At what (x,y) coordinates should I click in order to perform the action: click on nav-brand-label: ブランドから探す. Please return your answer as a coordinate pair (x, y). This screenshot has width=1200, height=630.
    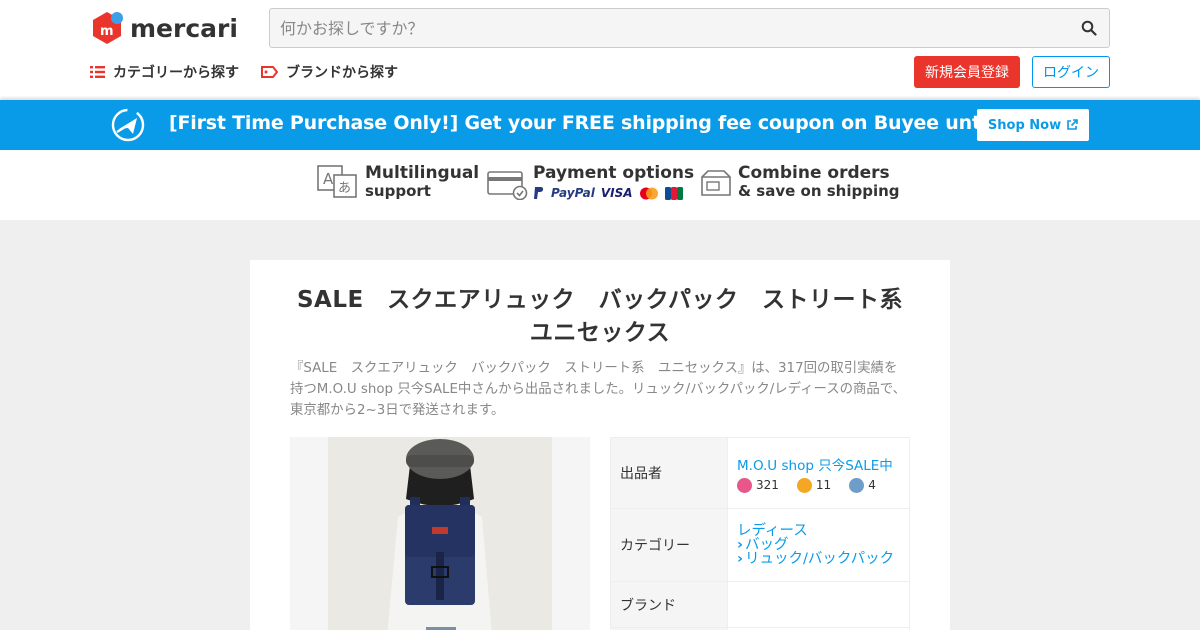
    Looking at the image, I should click on (342, 73).